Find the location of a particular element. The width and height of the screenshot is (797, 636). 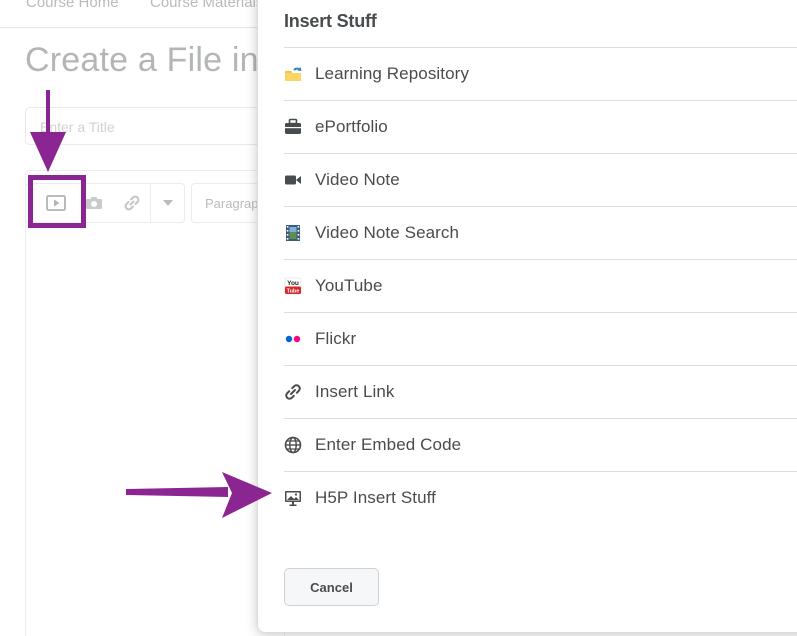

annotation-arrow-down is located at coordinates (48, 131).